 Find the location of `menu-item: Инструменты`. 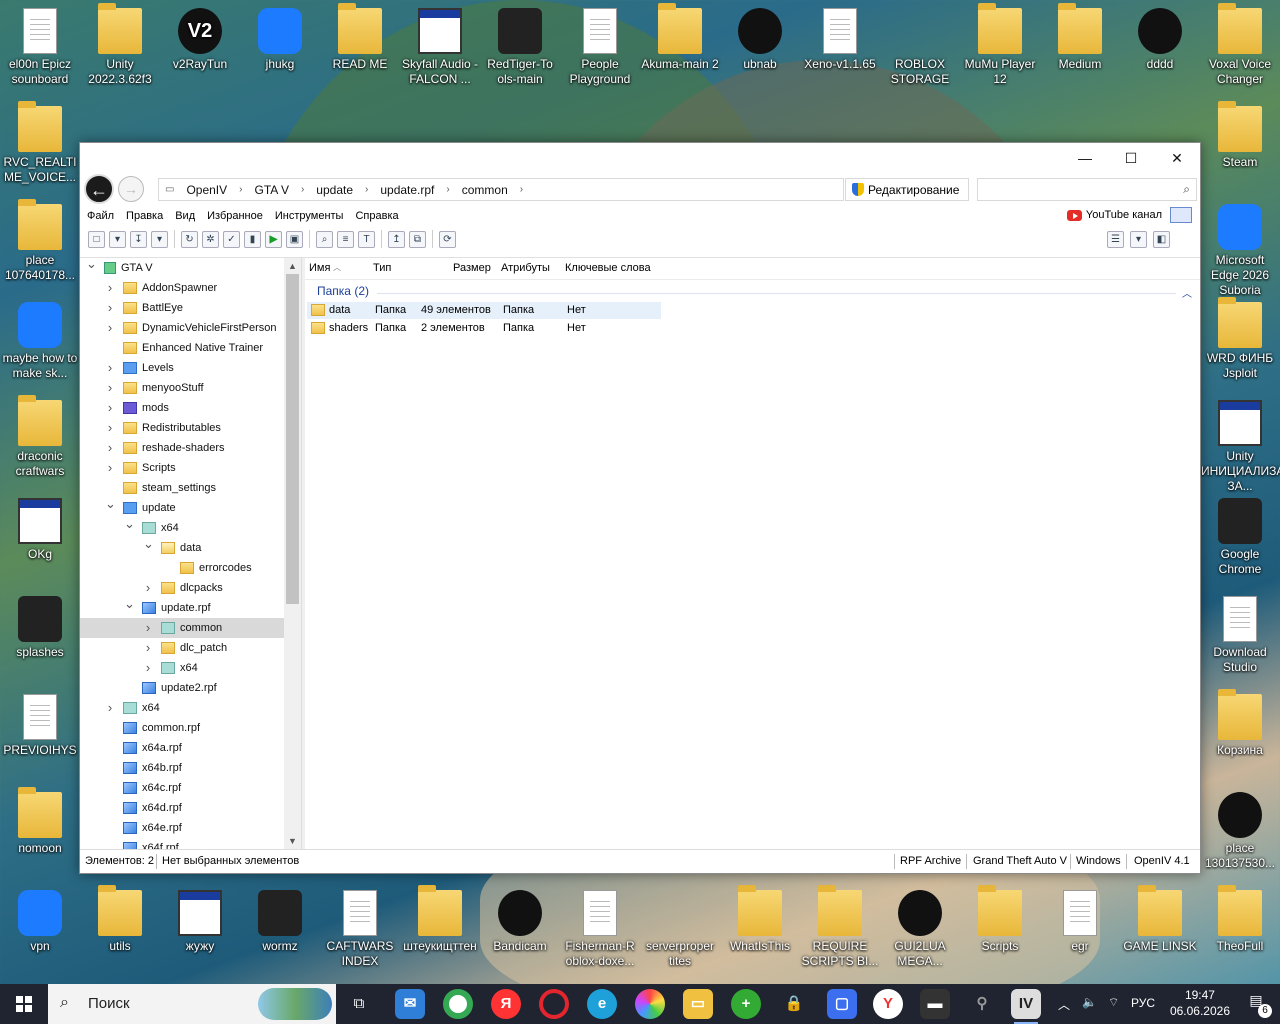

menu-item: Инструменты is located at coordinates (309, 216).